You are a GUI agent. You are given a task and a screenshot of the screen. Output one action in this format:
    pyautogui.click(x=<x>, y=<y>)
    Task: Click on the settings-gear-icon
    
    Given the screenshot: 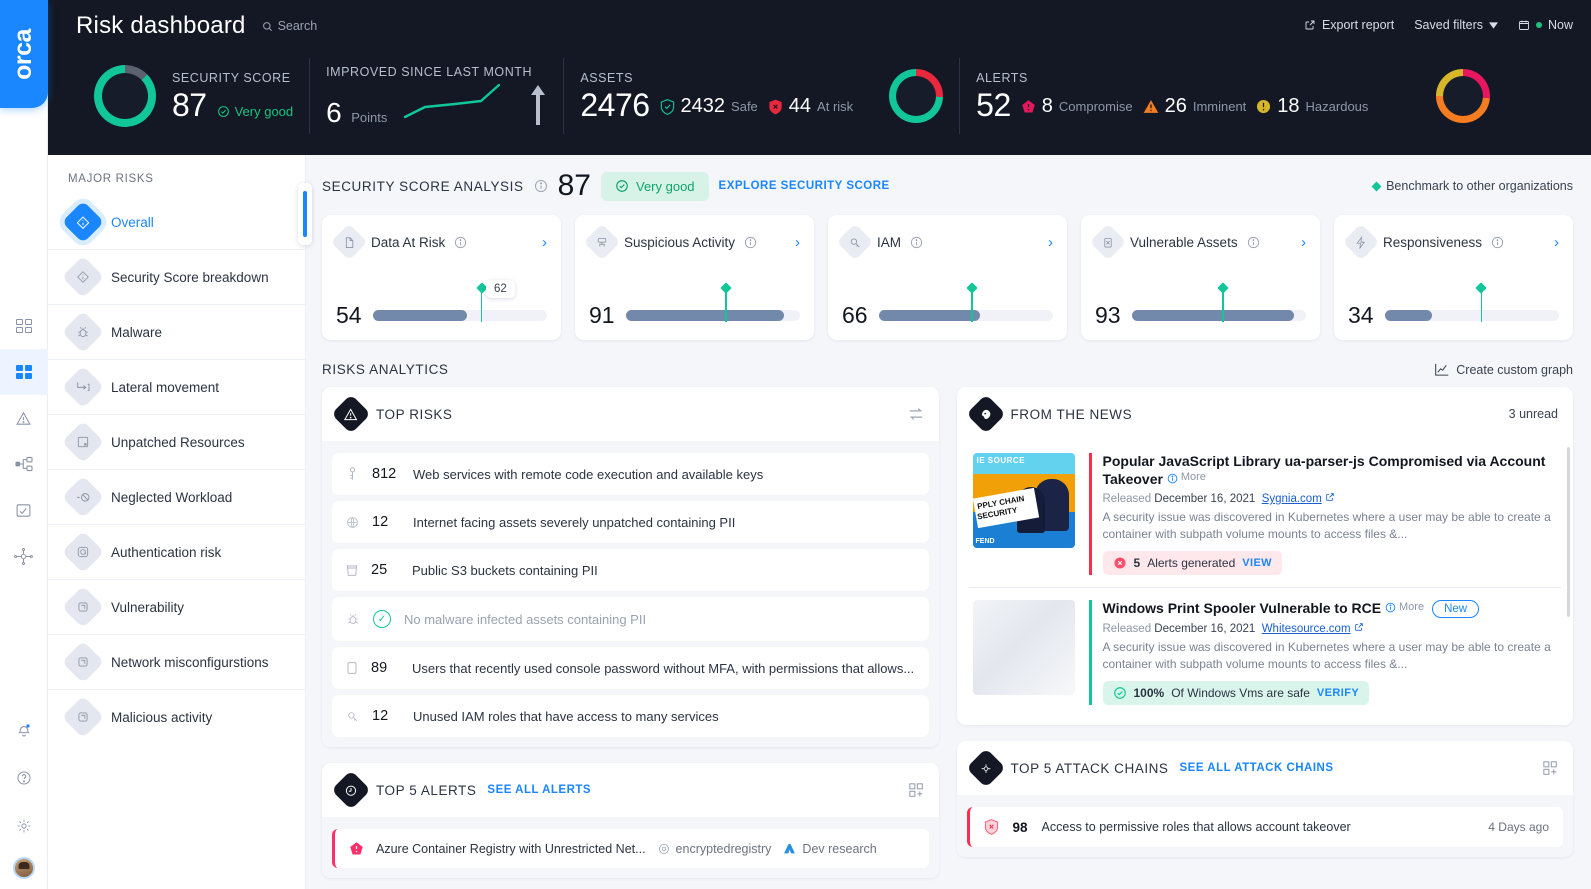 What is the action you would take?
    pyautogui.click(x=24, y=826)
    